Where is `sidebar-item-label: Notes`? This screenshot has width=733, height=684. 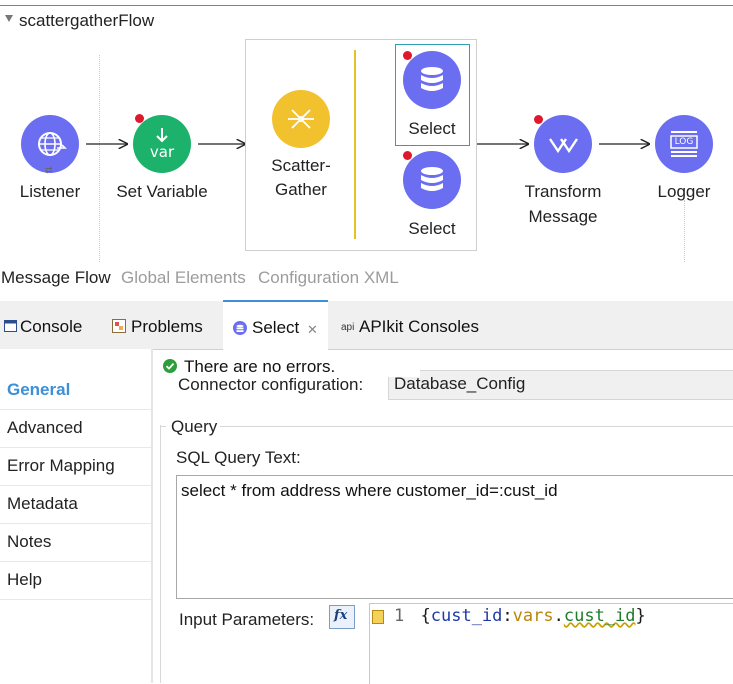 sidebar-item-label: Notes is located at coordinates (29, 541).